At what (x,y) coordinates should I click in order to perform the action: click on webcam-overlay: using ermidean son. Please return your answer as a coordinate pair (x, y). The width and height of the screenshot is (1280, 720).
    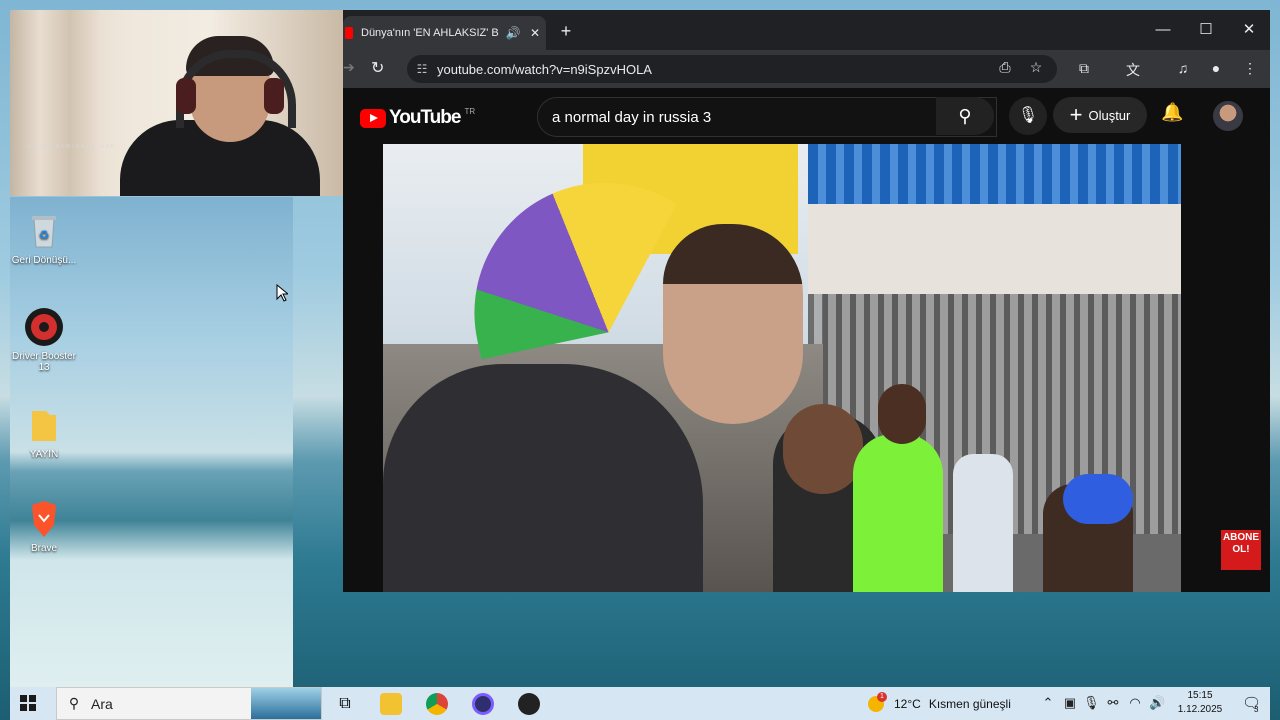
    Looking at the image, I should click on (177, 103).